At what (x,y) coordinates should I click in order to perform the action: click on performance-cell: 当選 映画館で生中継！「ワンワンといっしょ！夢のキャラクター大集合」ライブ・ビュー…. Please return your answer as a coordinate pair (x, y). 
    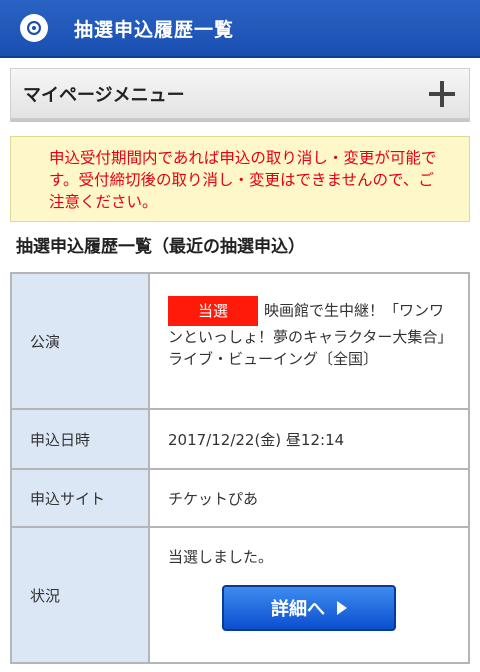
    Looking at the image, I should click on (309, 341).